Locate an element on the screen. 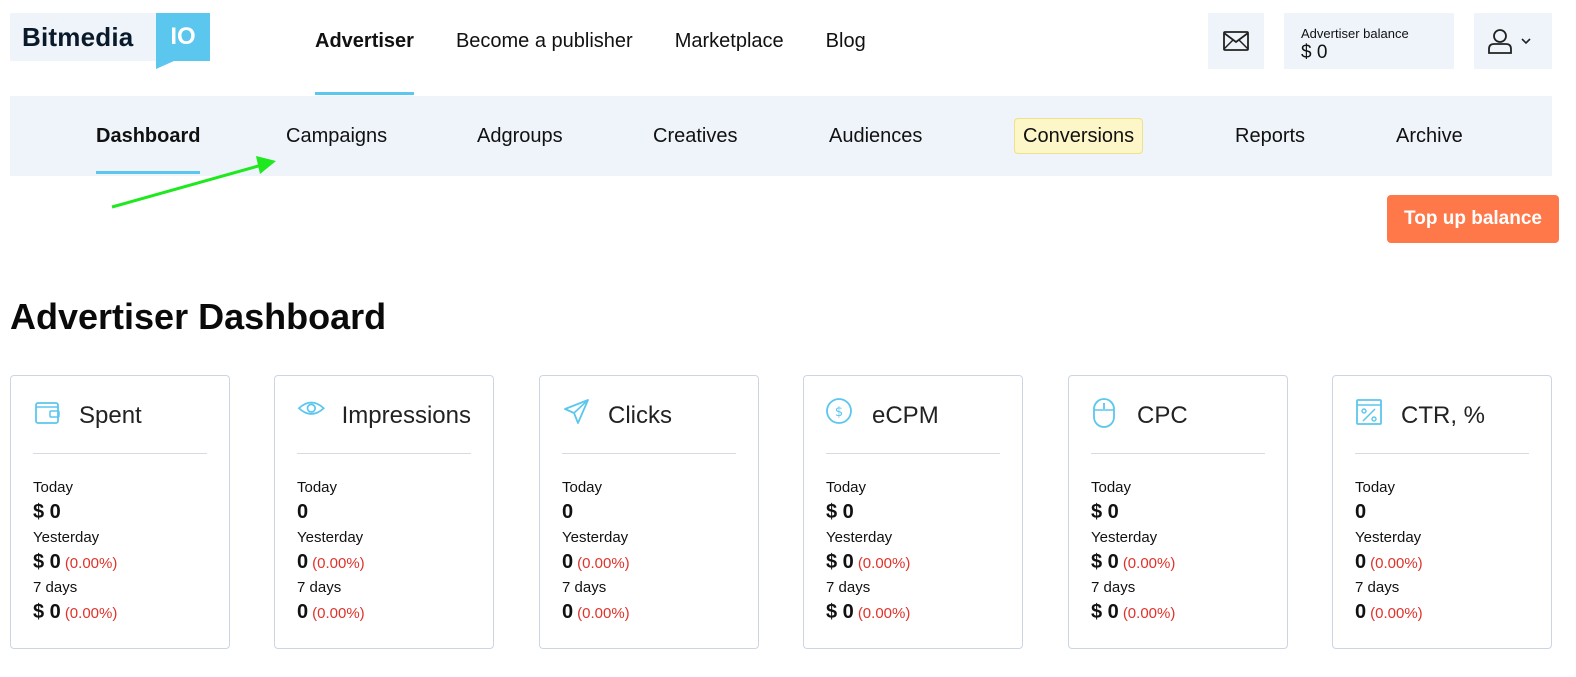  eye-icon is located at coordinates (311, 408).